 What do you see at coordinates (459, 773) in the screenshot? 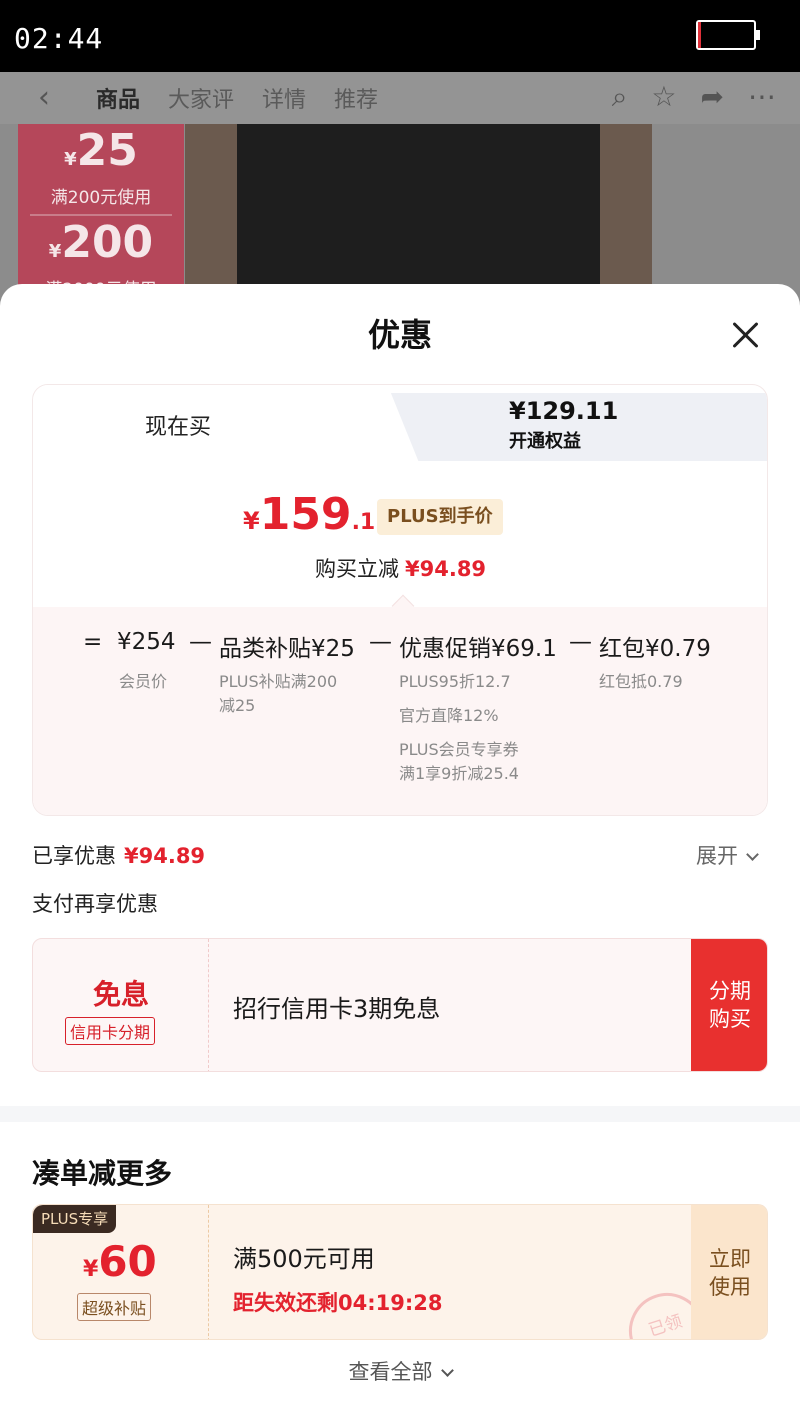
I see `promo-detail: 满1享9折减25.4` at bounding box center [459, 773].